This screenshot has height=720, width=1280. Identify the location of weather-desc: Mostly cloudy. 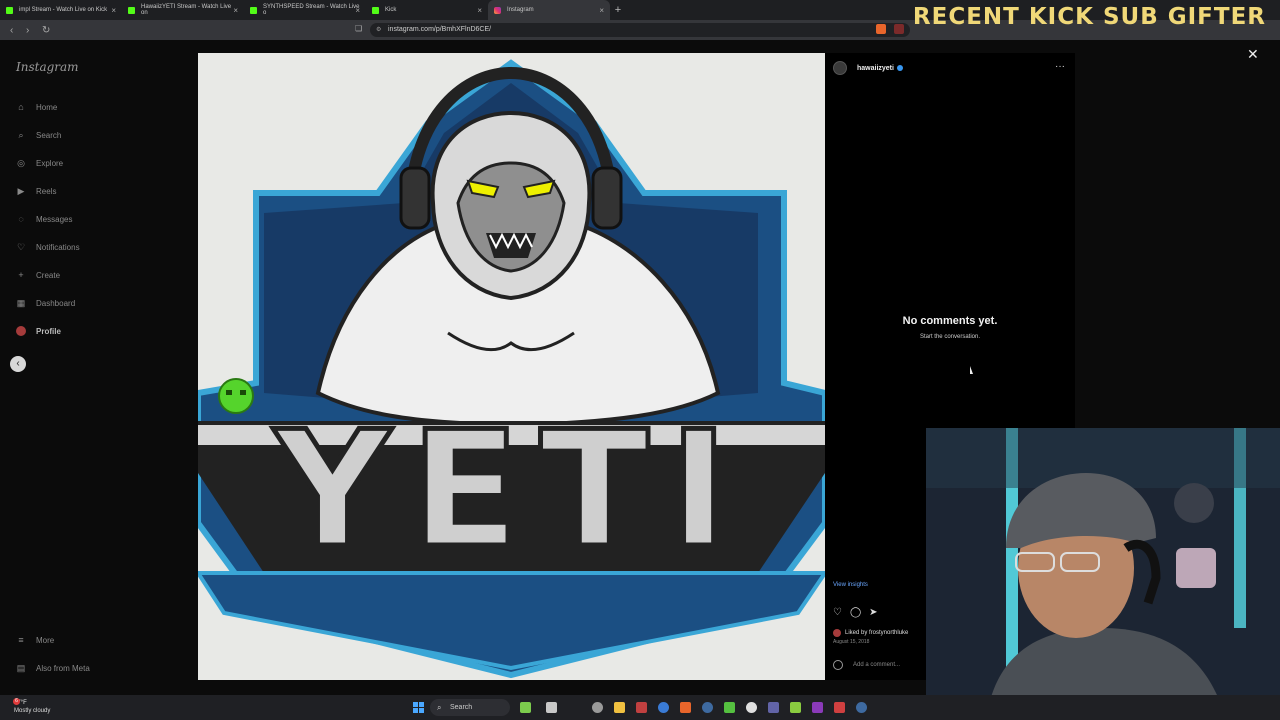
(32, 711).